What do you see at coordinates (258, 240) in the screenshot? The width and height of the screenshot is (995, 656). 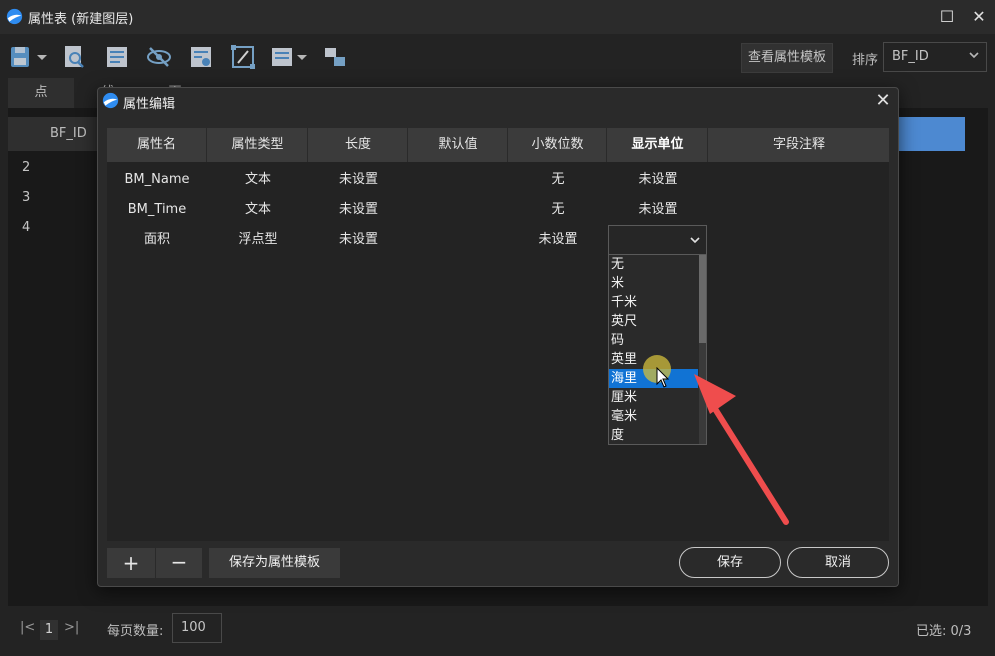 I see `field-type-cell: 浮点型` at bounding box center [258, 240].